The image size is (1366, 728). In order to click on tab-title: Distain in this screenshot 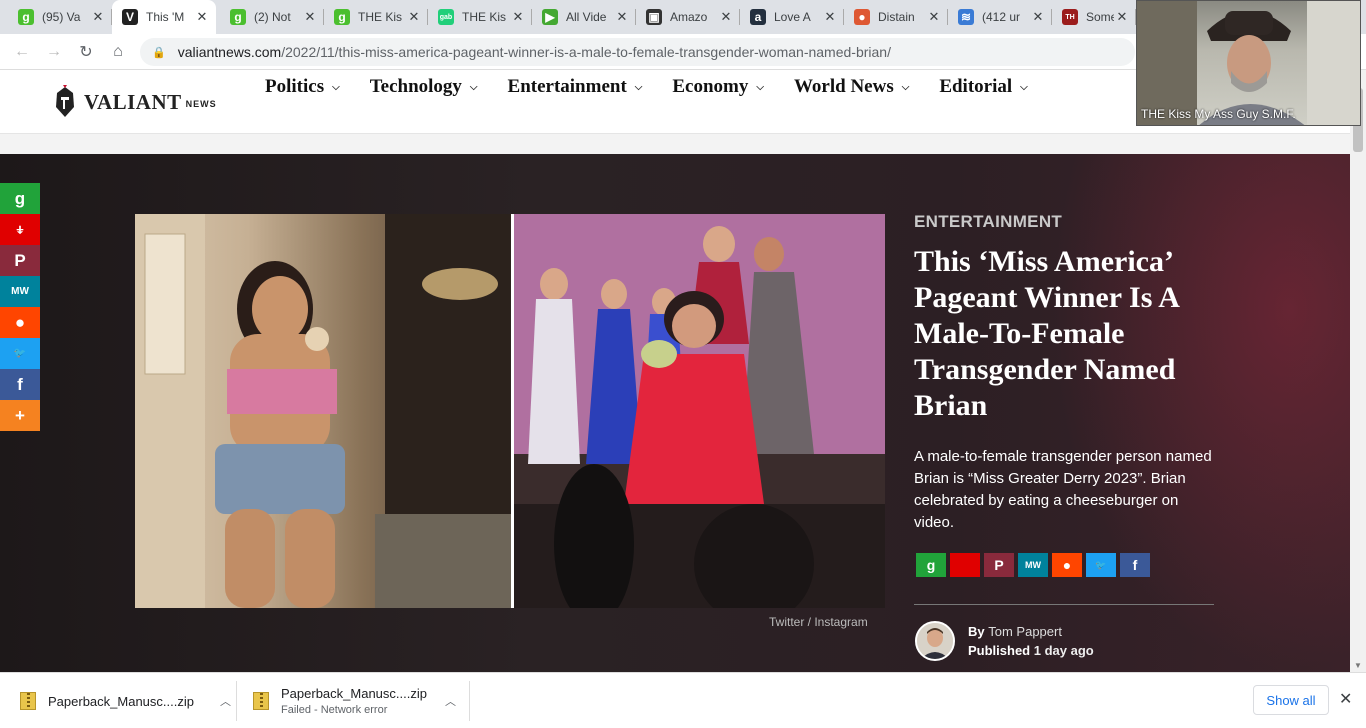, I will do `click(896, 17)`.